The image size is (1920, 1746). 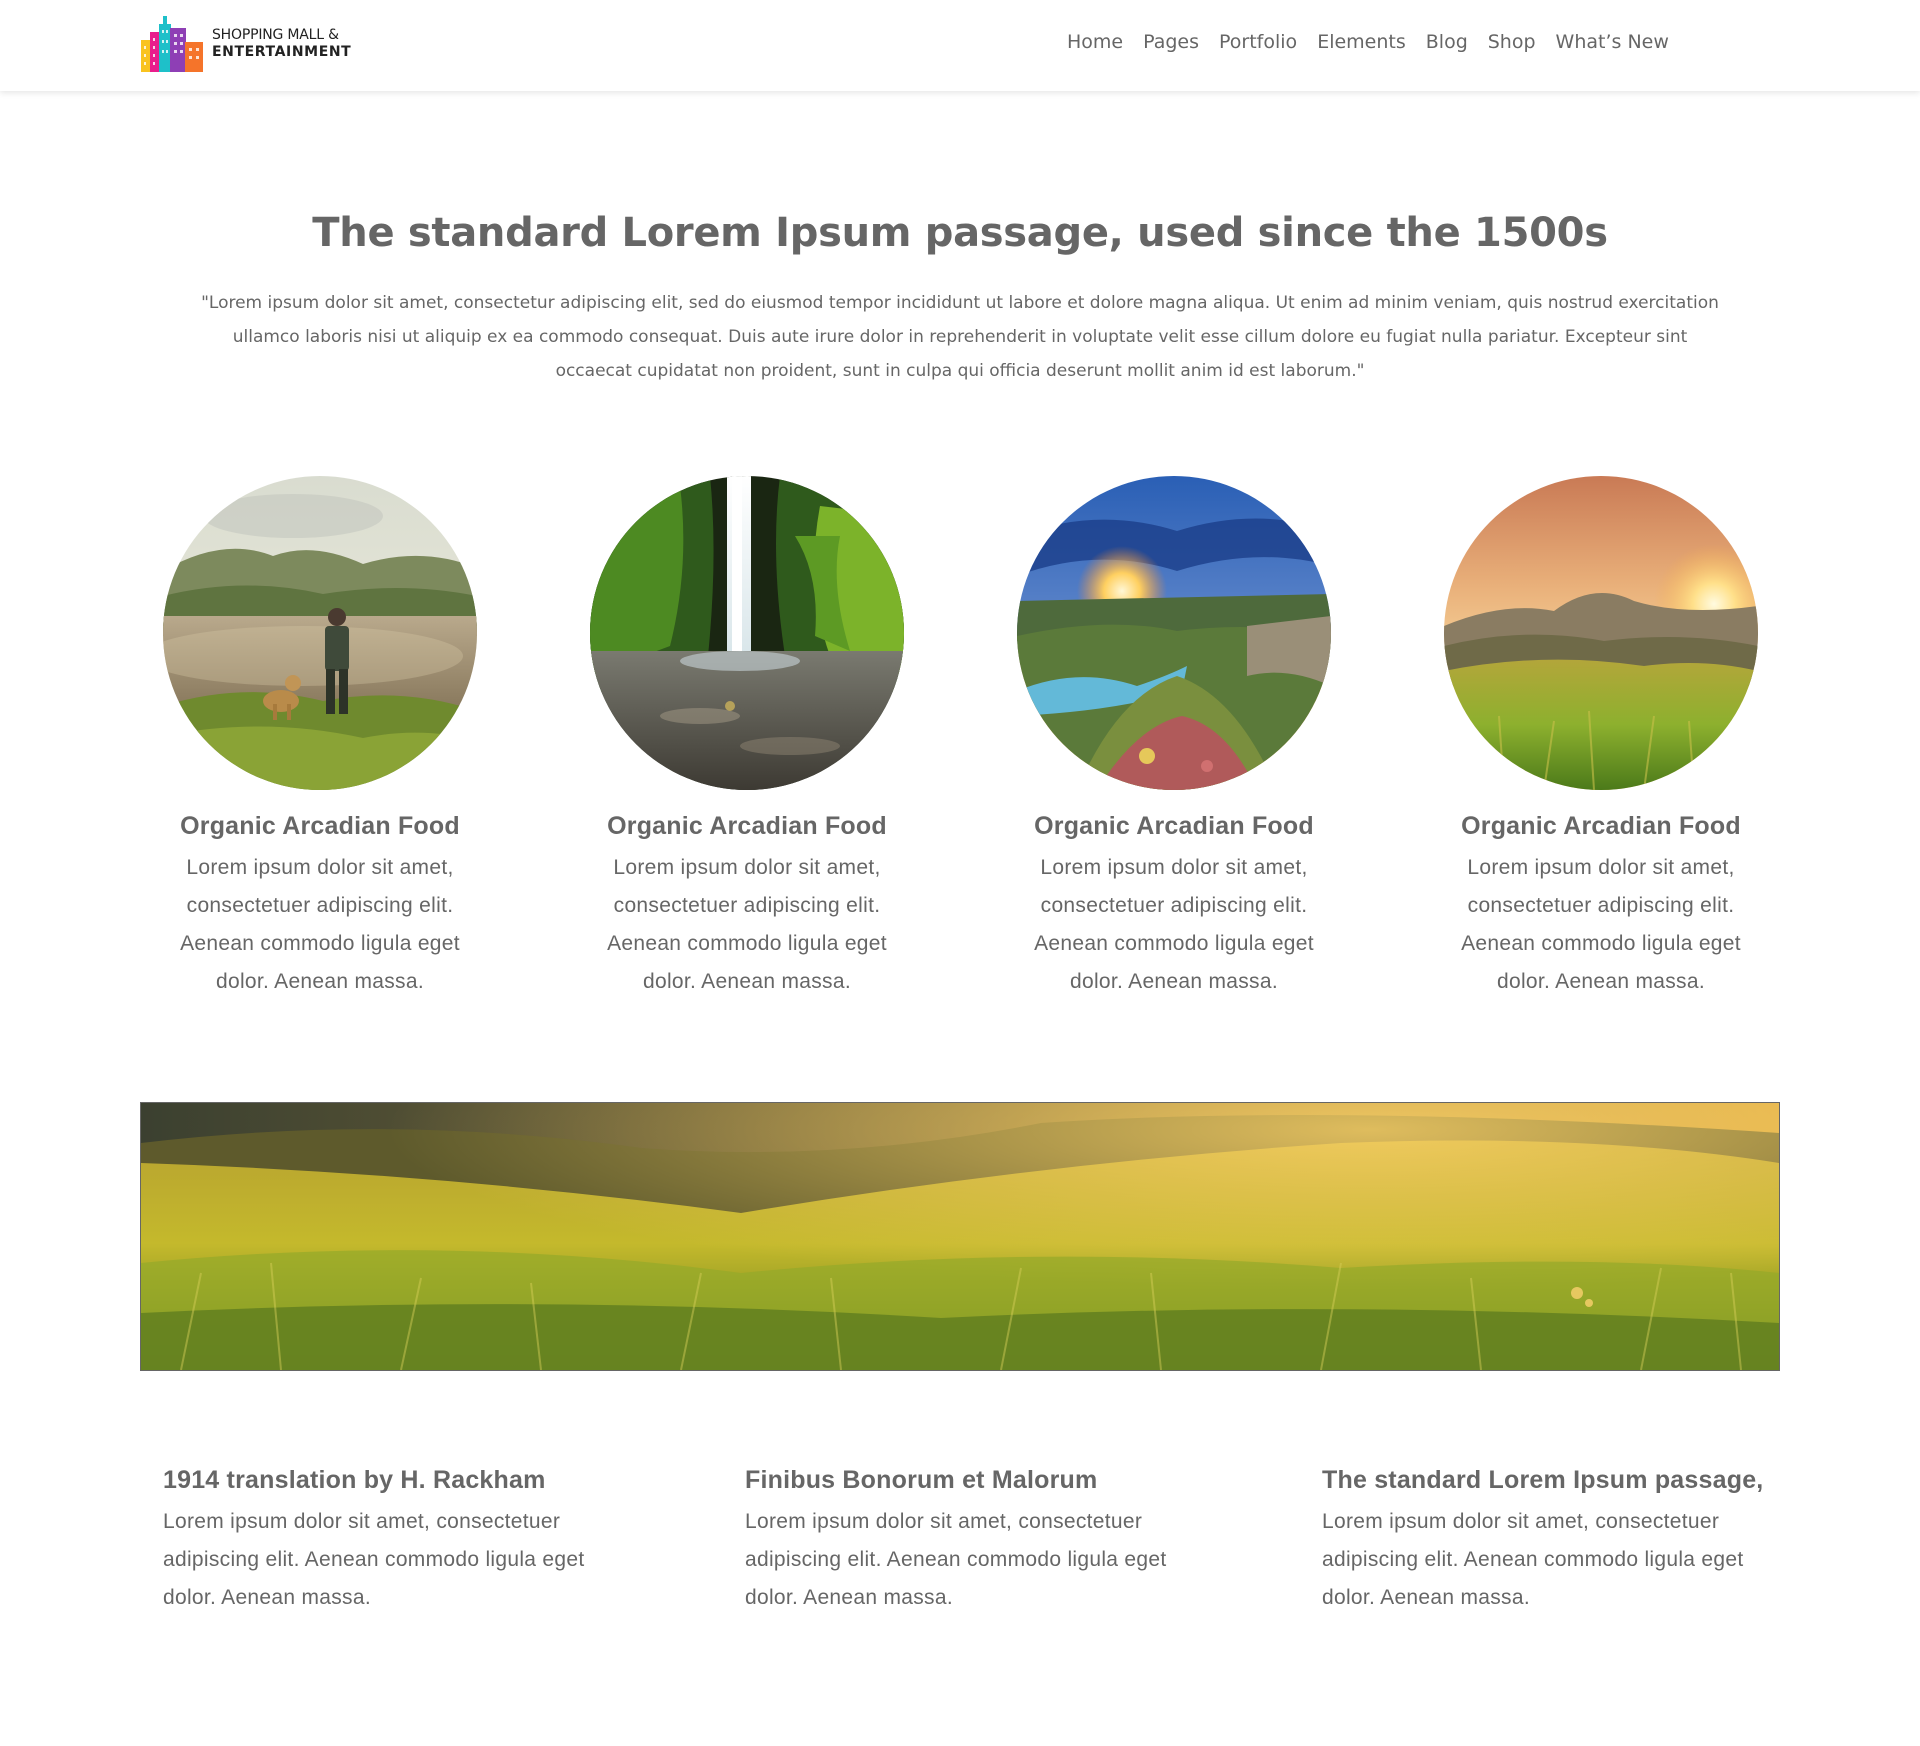 What do you see at coordinates (1512, 42) in the screenshot?
I see `nav-shop: Shop` at bounding box center [1512, 42].